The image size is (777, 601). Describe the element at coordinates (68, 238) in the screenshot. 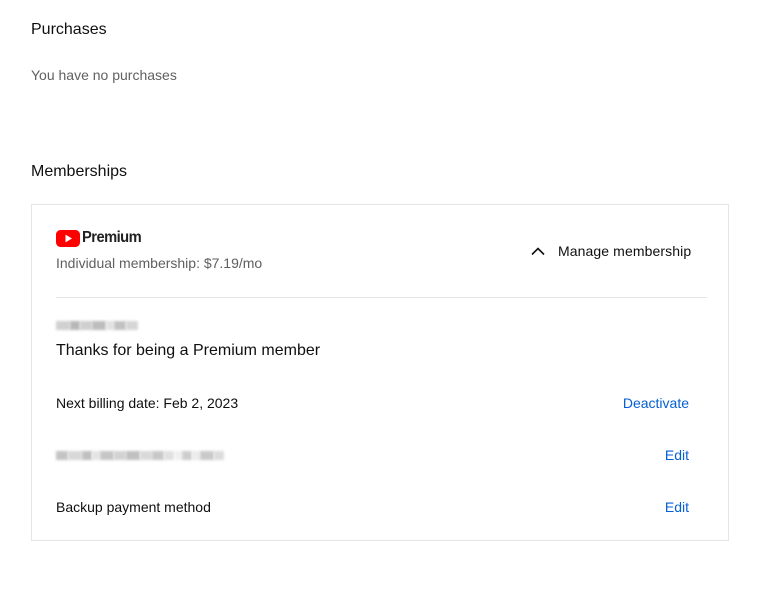

I see `youtube-play-icon` at that location.